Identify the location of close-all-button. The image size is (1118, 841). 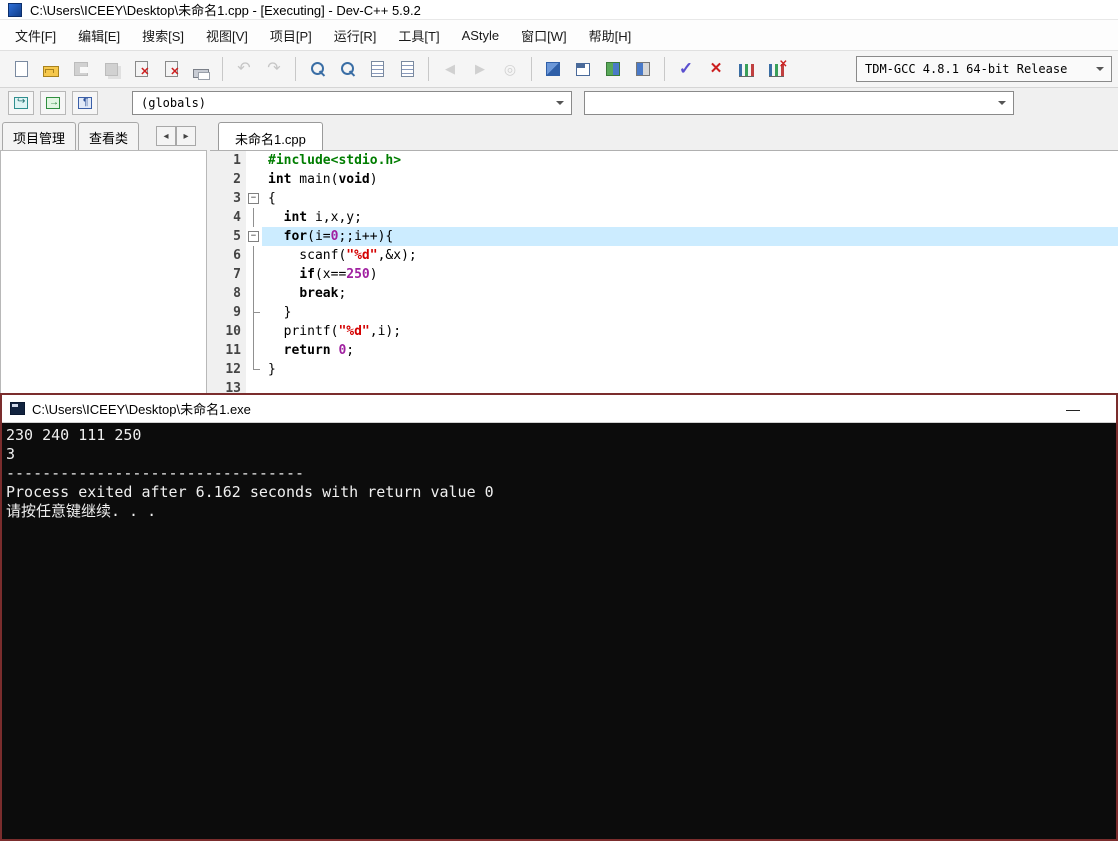
(171, 69).